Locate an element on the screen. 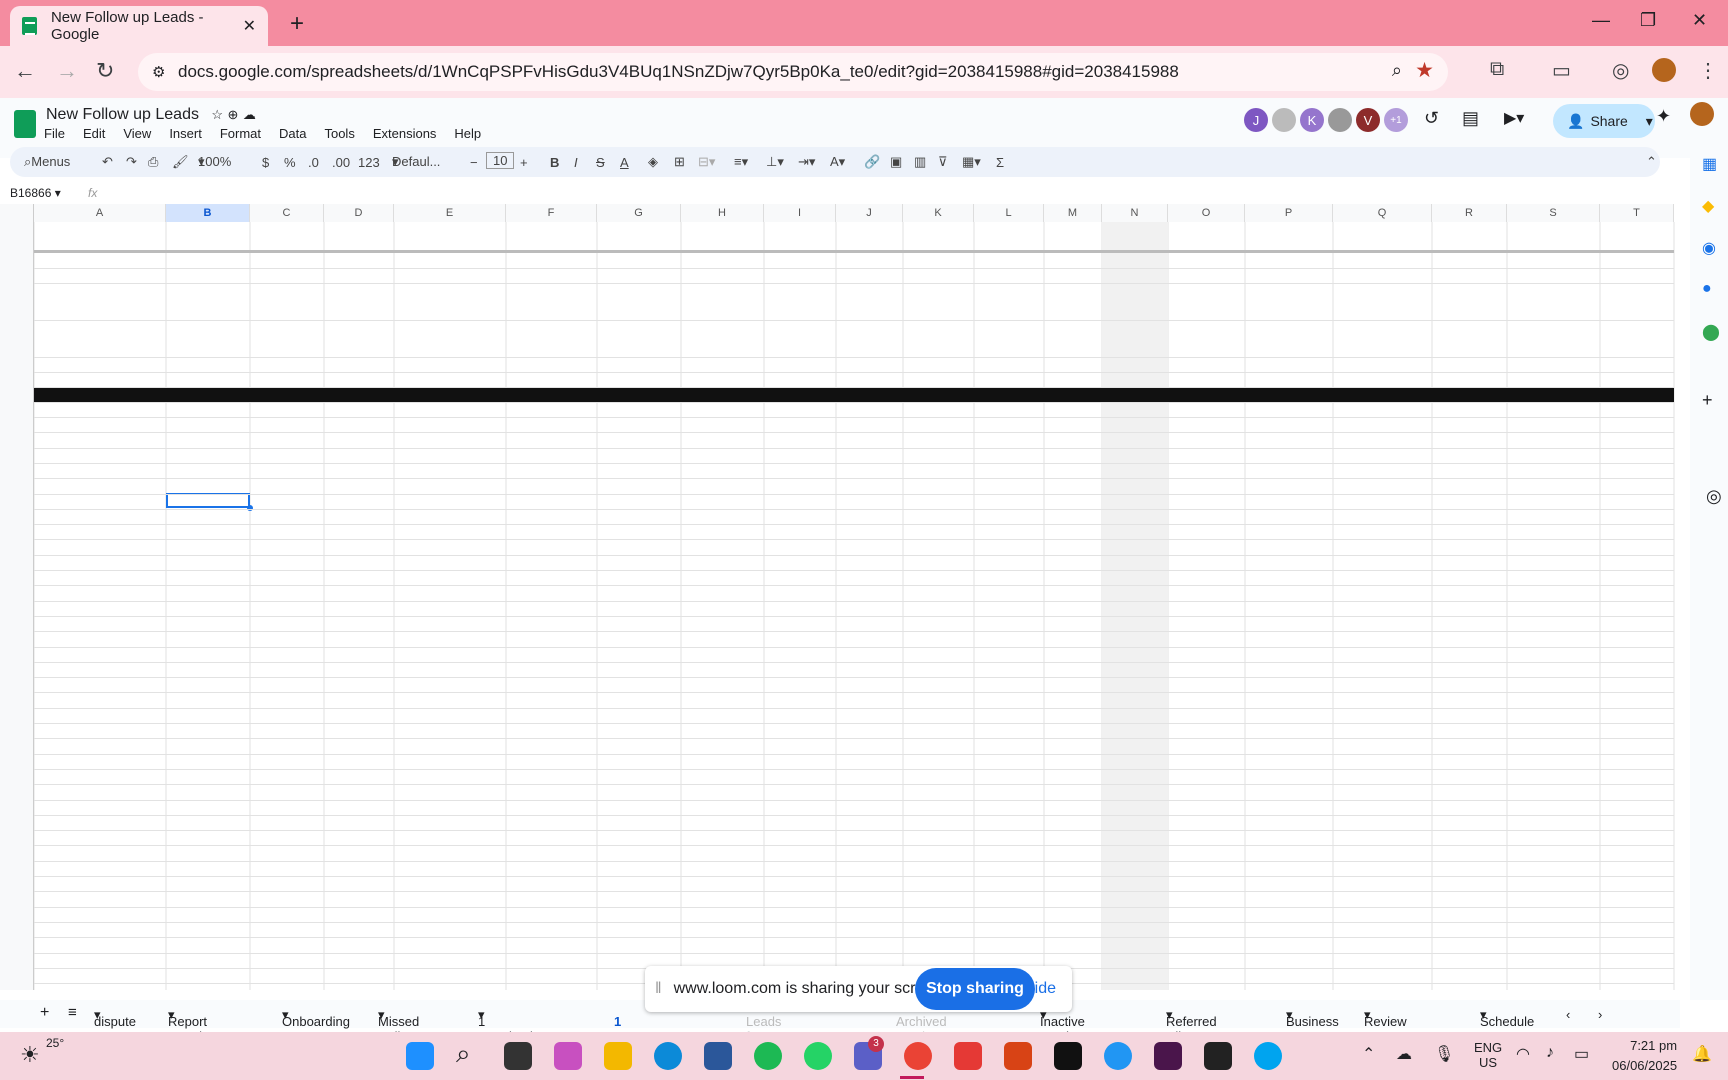  forward-icon: → is located at coordinates (67, 71).